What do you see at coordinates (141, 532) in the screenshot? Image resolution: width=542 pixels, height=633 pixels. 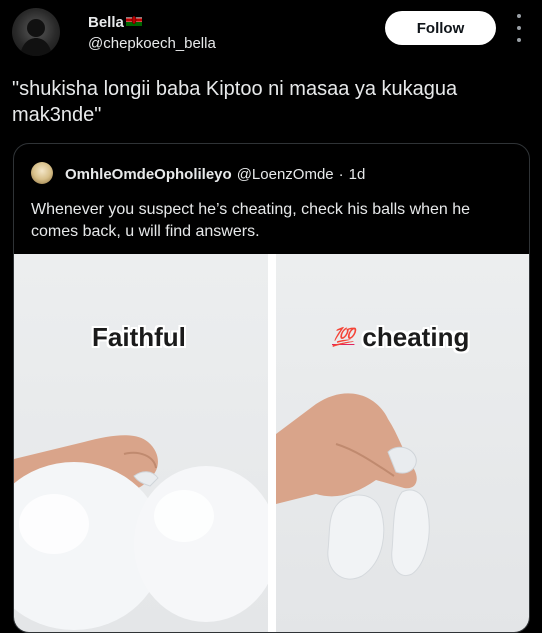 I see `balloons-inflated-image` at bounding box center [141, 532].